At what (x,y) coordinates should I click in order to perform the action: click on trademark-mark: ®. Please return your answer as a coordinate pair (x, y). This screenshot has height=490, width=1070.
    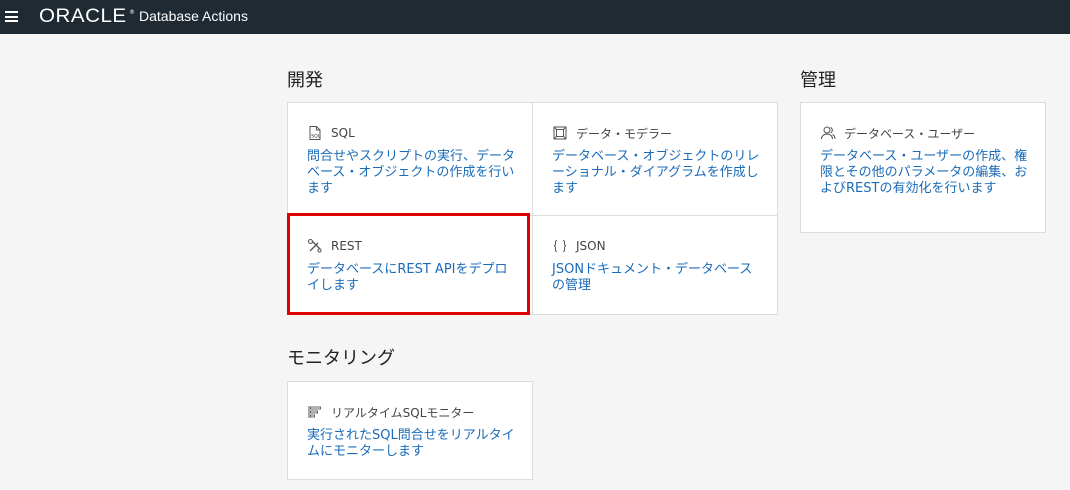
    Looking at the image, I should click on (132, 12).